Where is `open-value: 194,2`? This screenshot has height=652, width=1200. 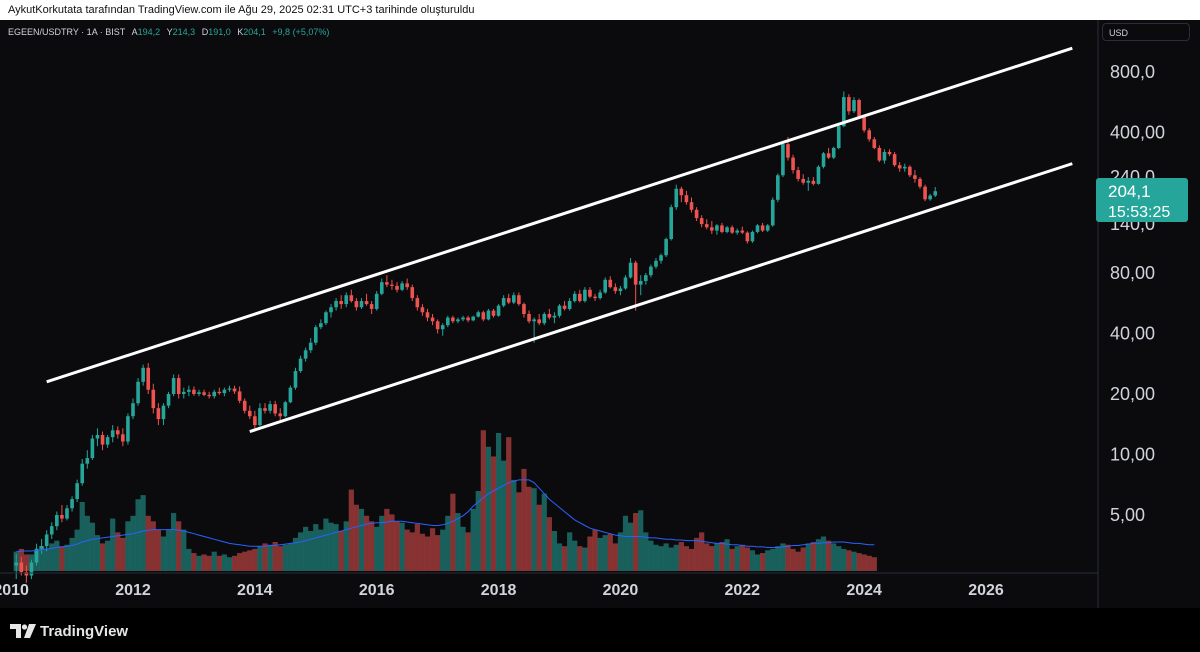
open-value: 194,2 is located at coordinates (149, 32).